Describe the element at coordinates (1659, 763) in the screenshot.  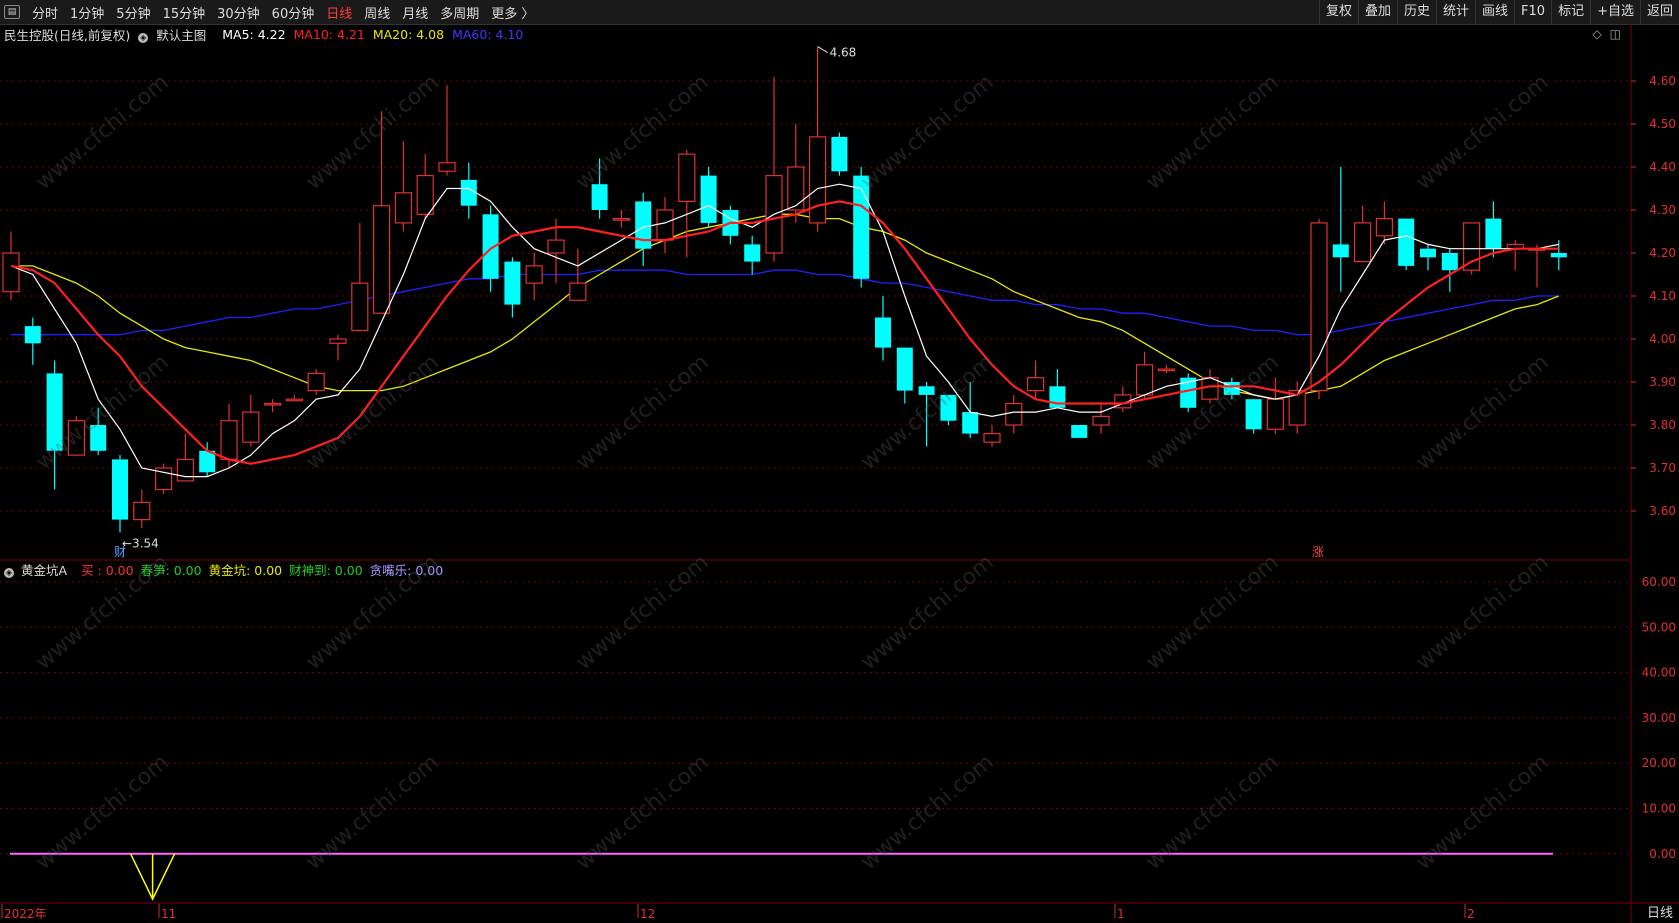
I see `indicator-tick-label: 20.00` at that location.